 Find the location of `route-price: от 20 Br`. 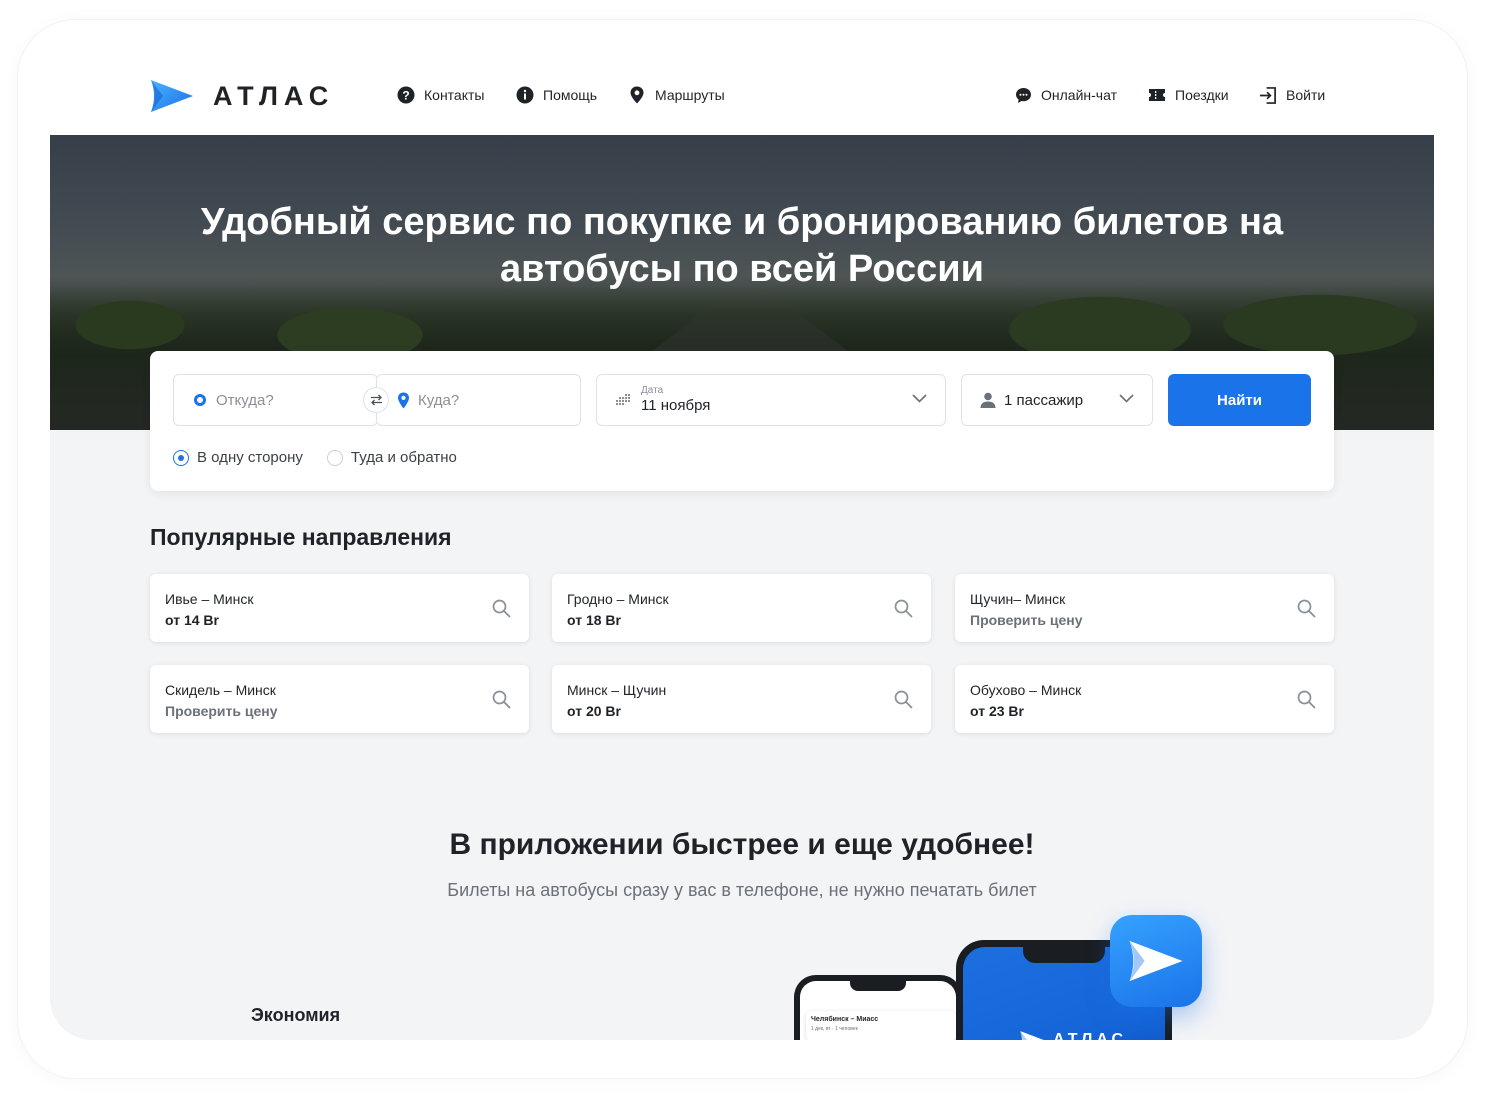

route-price: от 20 Br is located at coordinates (594, 711).